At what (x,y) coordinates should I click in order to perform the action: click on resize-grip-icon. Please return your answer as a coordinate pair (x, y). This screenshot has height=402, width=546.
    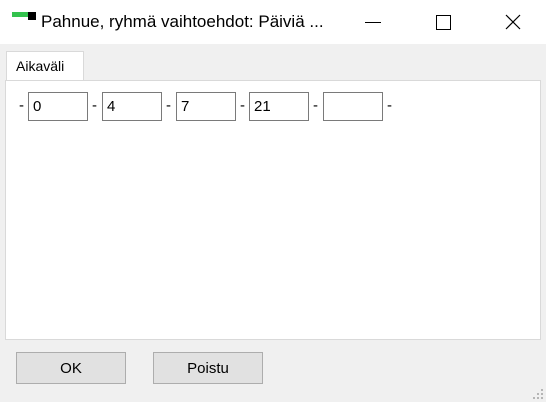
    Looking at the image, I should click on (537, 393).